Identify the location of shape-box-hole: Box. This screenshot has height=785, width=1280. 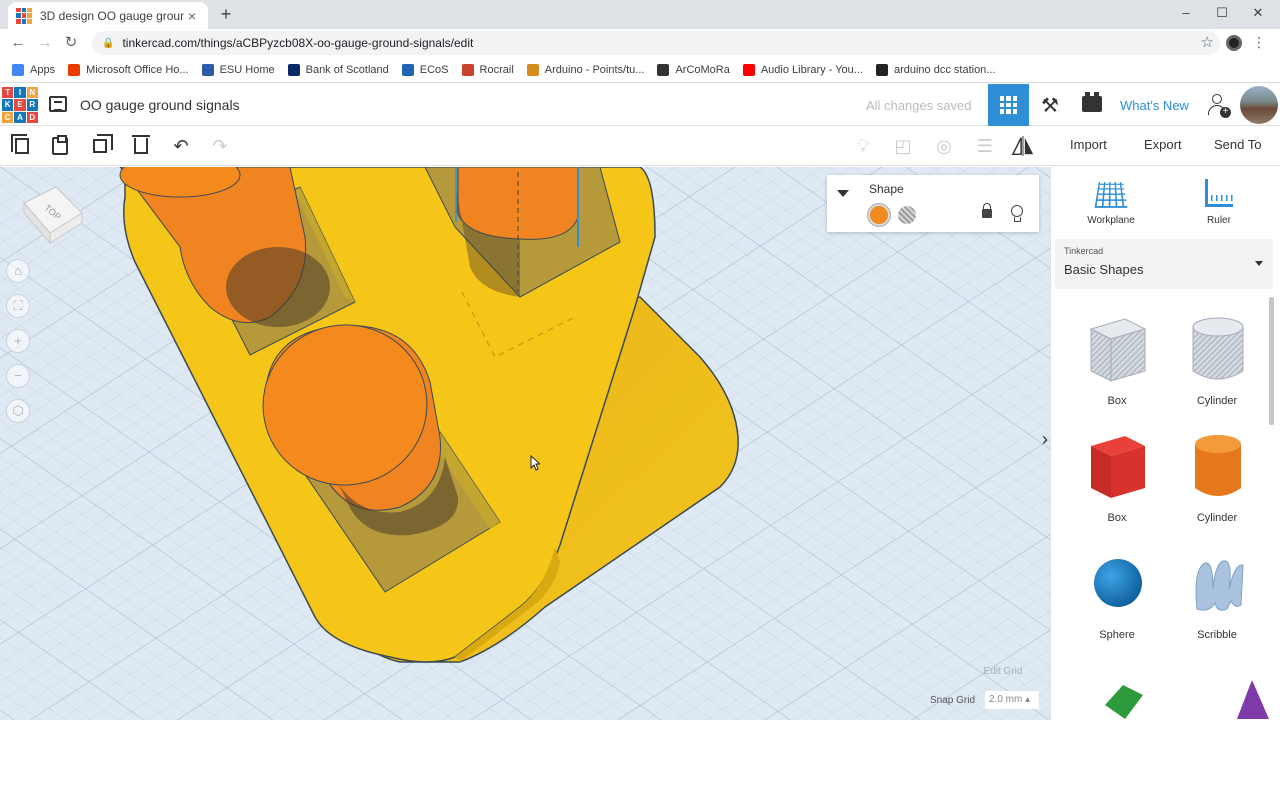
(1117, 370).